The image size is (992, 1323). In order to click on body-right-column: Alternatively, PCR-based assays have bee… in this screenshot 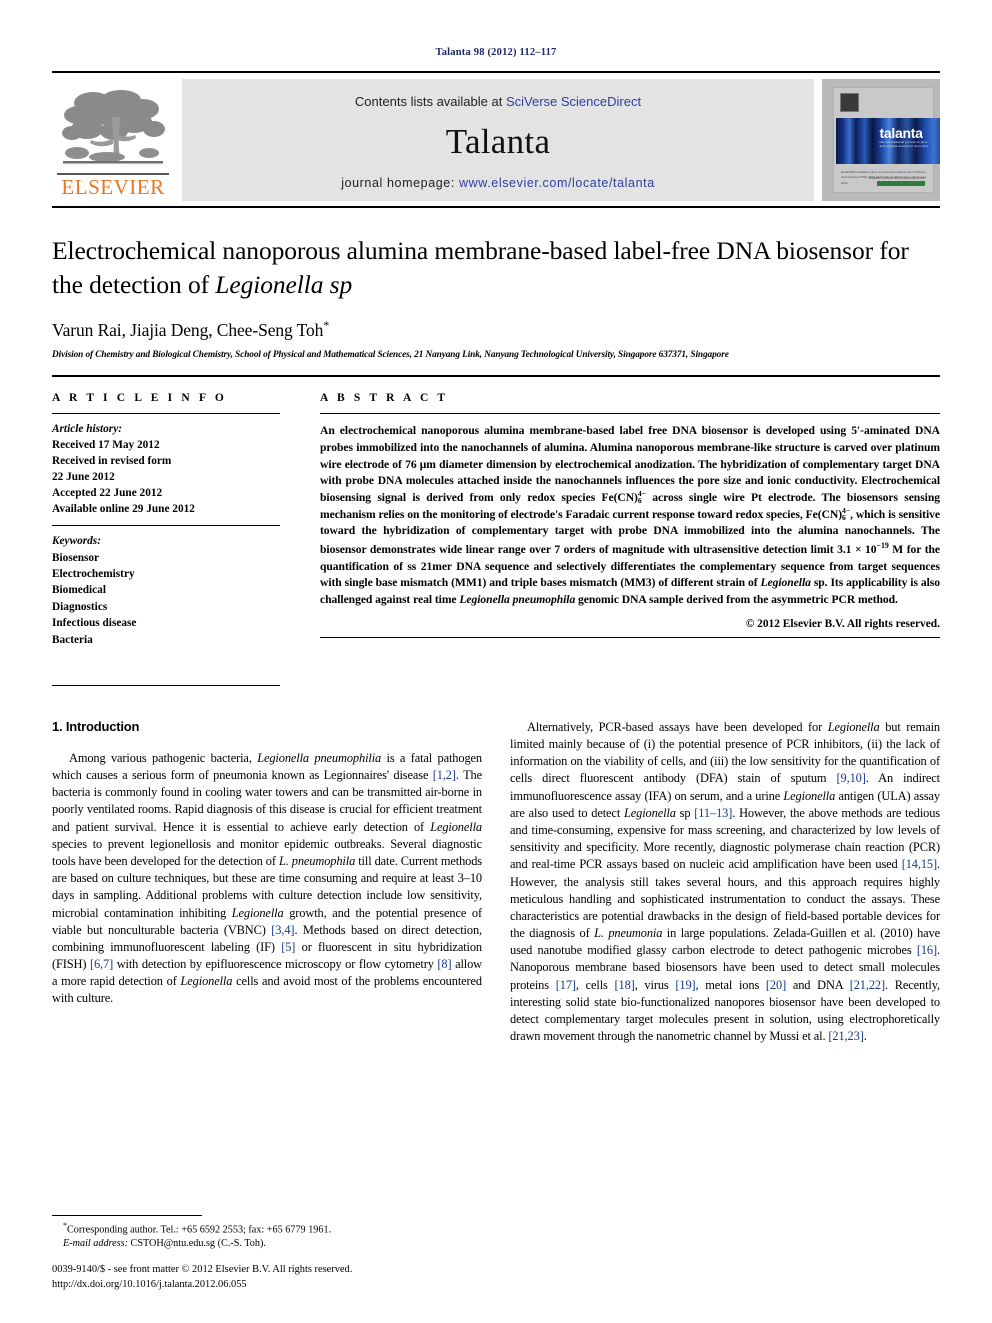, I will do `click(725, 882)`.